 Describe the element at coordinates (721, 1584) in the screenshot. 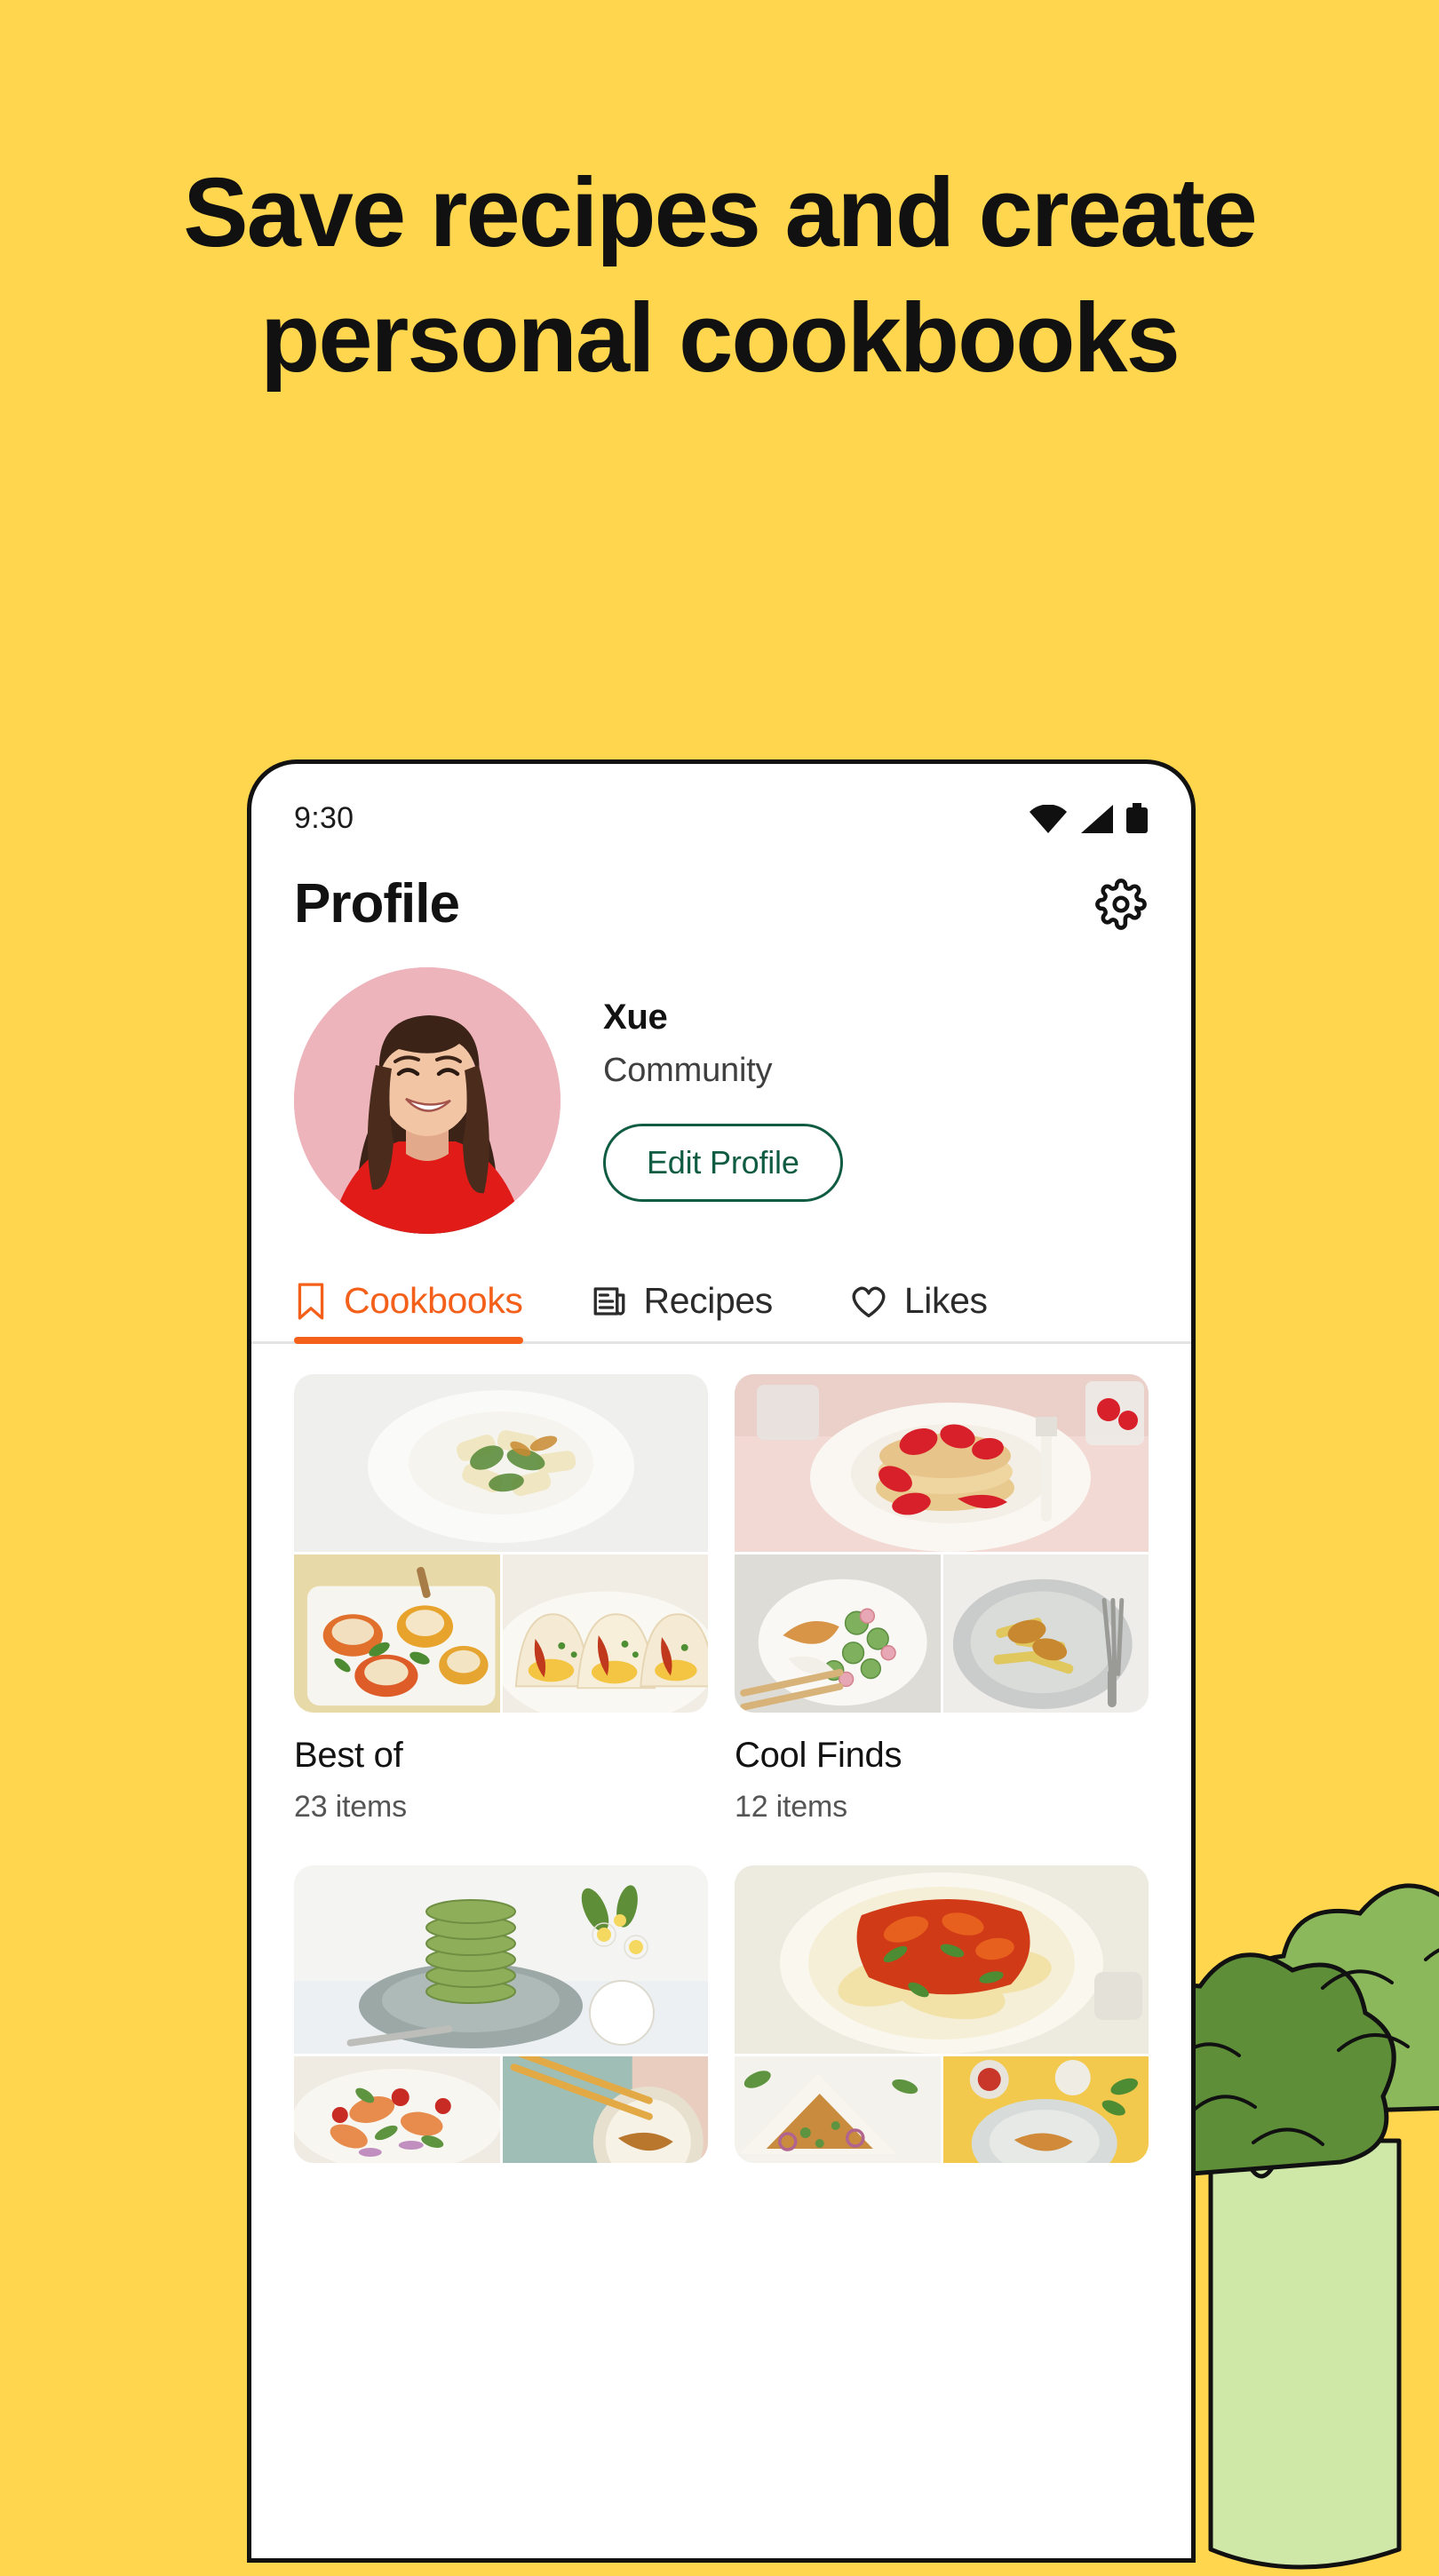

I see `cookbook-grid: Best of 23 items Cool Finds 12 items` at that location.